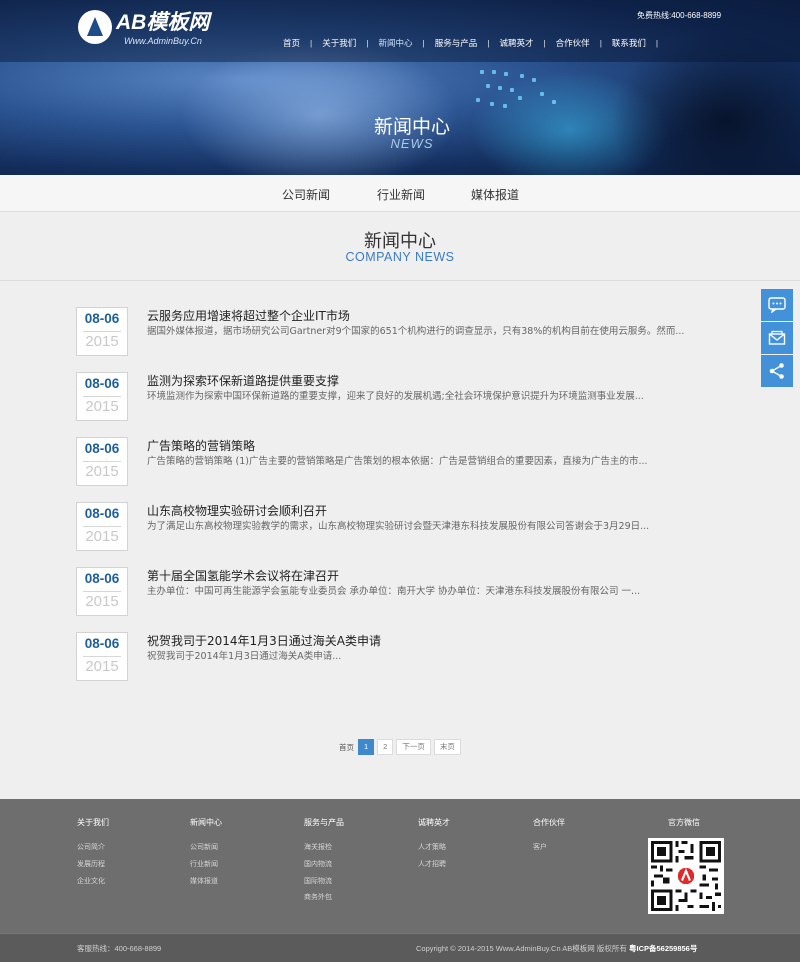 The image size is (800, 962). What do you see at coordinates (119, 948) in the screenshot?
I see `footer-hotline: 客服热线：400-668-8899` at bounding box center [119, 948].